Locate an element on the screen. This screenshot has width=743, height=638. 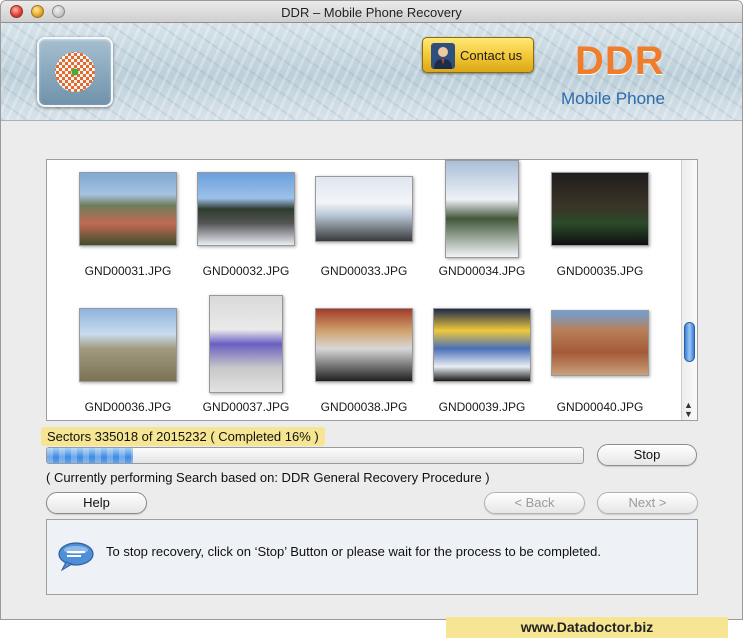
gallery-scrollbar: ▲ ▼ is located at coordinates (689, 290).